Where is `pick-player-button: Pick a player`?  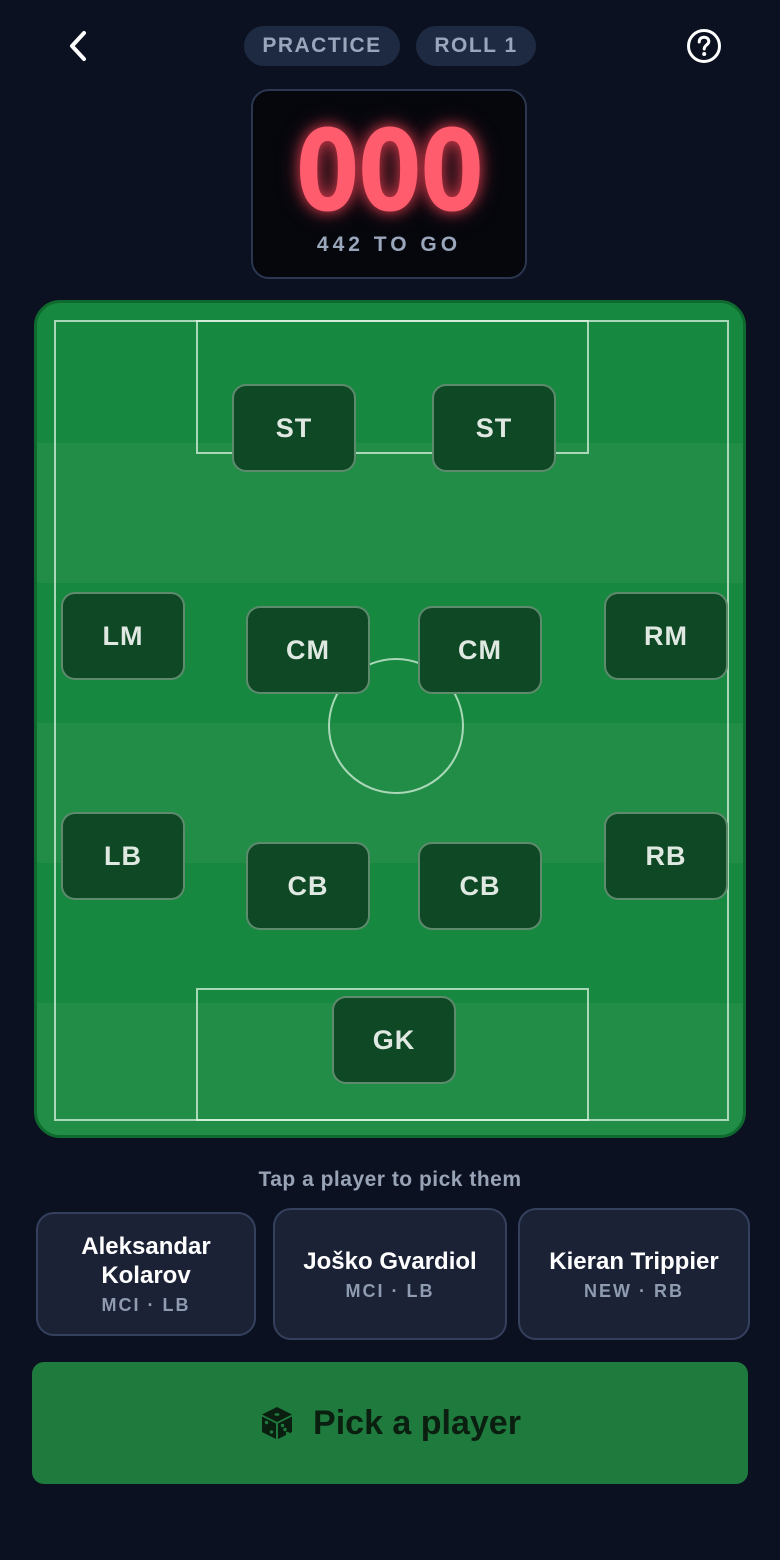 pick-player-button: Pick a player is located at coordinates (390, 1423).